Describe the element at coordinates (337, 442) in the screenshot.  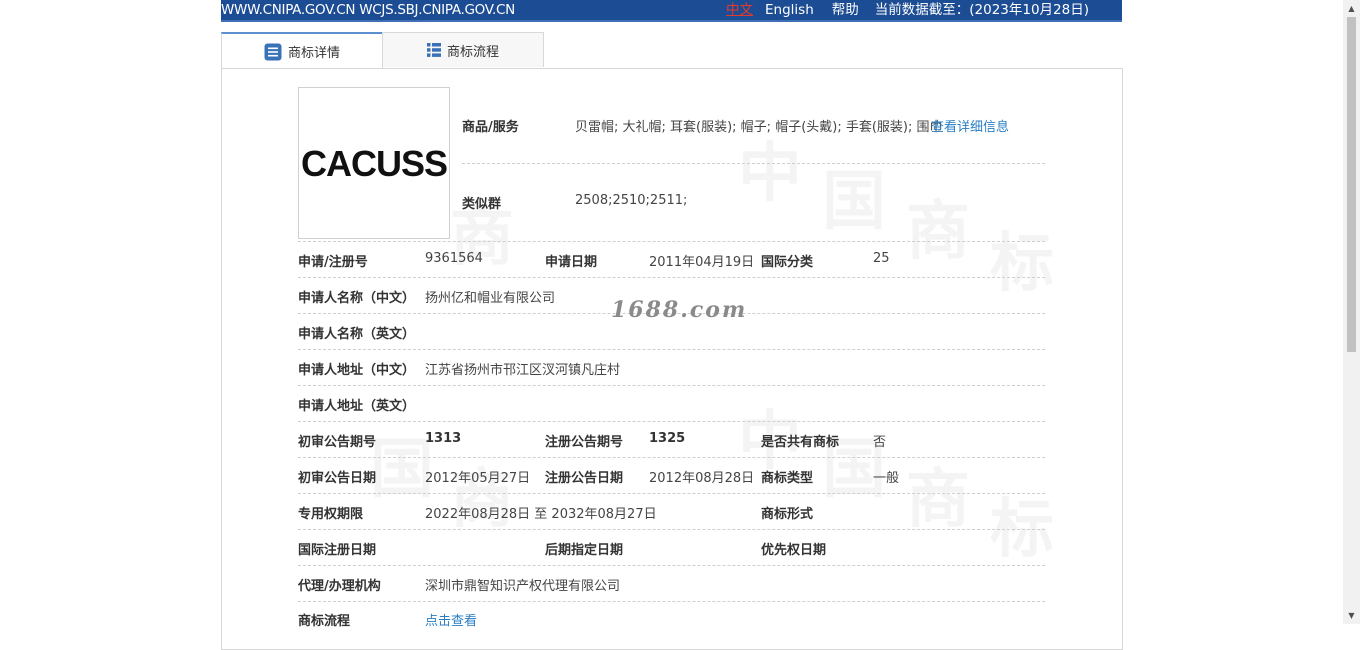
I see `prelim-no-label: 初审公告期号` at that location.